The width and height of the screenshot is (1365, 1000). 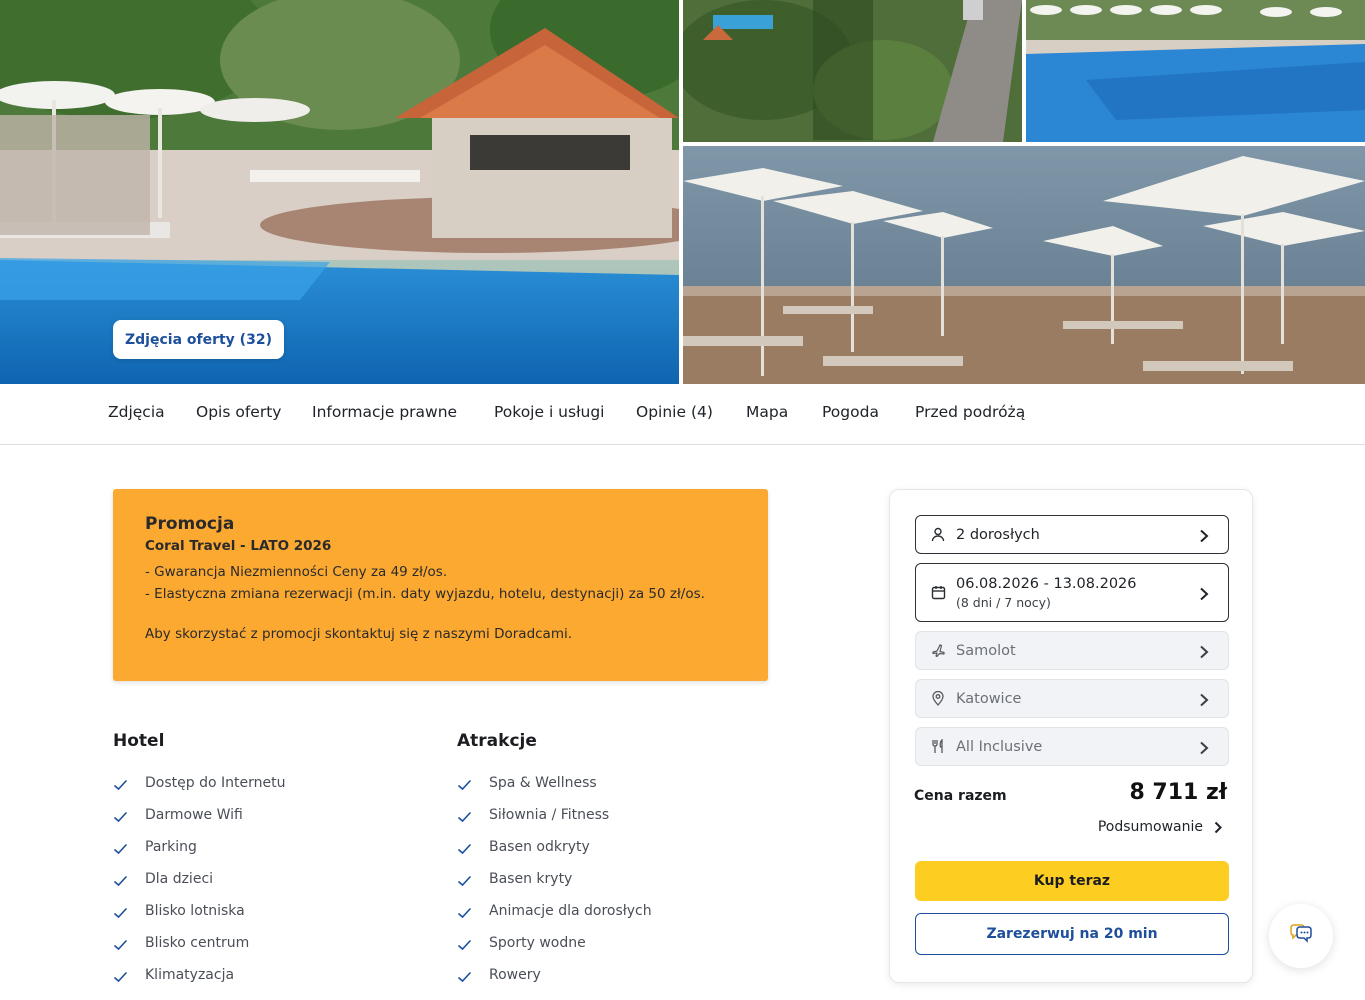 I want to click on feature-item: Blisko lotniska, so click(x=199, y=911).